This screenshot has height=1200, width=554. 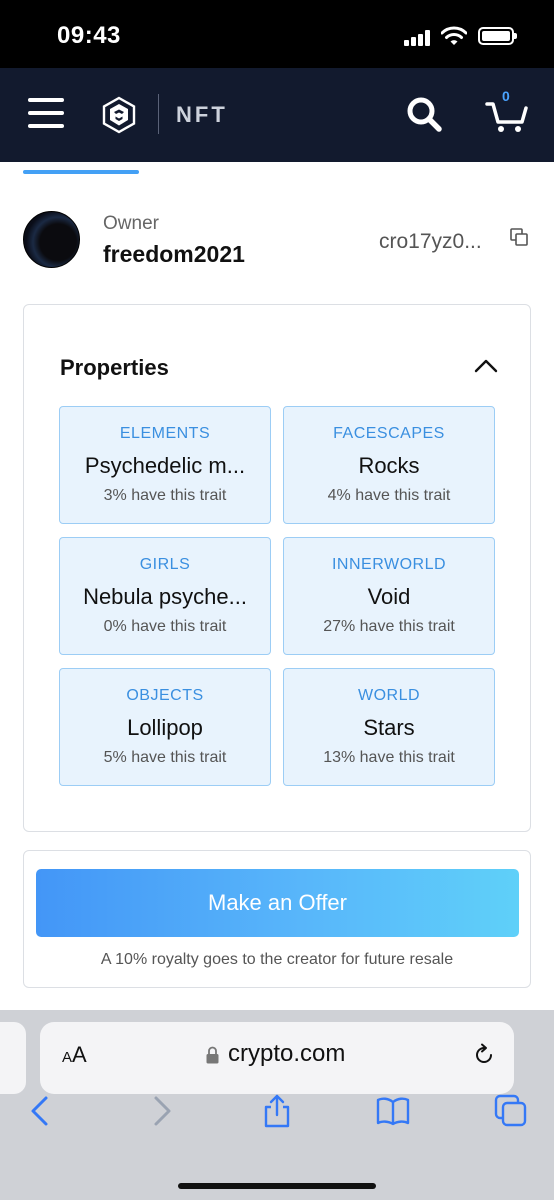 I want to click on address-bar: AA crypto.com, so click(x=277, y=1058).